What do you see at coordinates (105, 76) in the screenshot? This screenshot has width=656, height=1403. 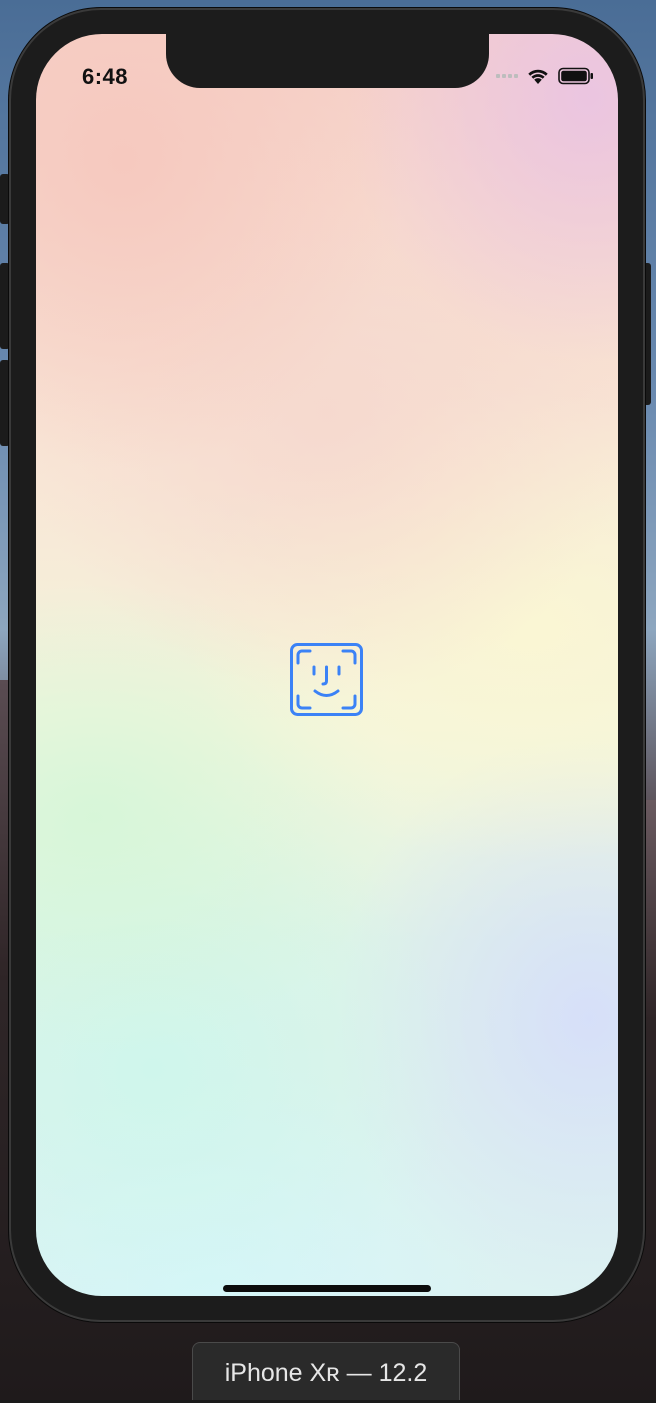 I see `status-time: 6:48` at bounding box center [105, 76].